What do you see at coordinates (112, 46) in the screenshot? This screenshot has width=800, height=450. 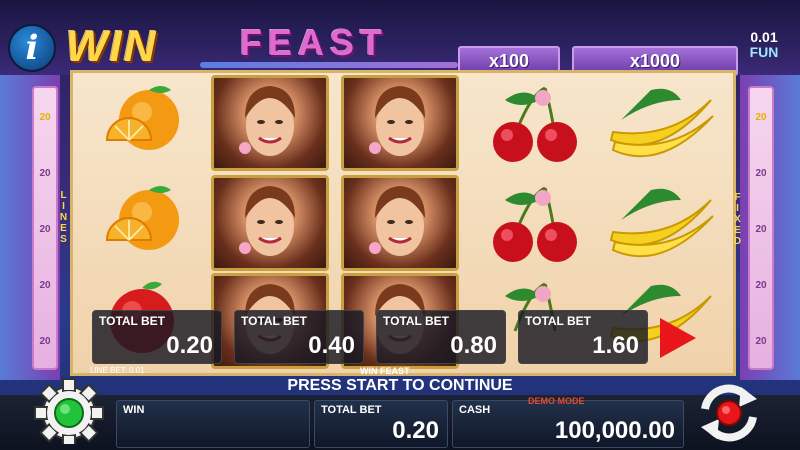 I see `logo-win: WIN` at bounding box center [112, 46].